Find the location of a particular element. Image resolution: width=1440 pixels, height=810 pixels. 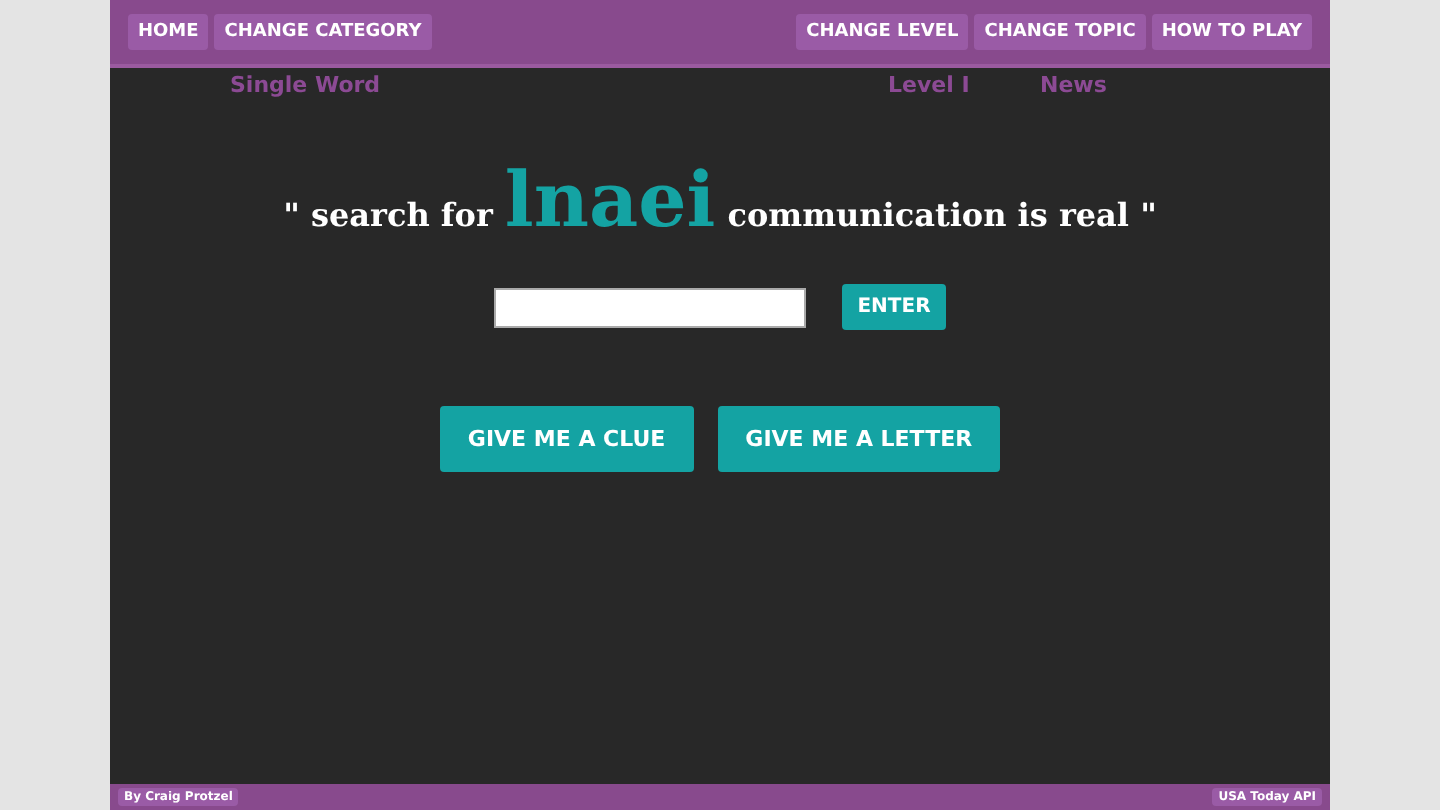

nav-button: HOW TO PLAY is located at coordinates (1231, 32).